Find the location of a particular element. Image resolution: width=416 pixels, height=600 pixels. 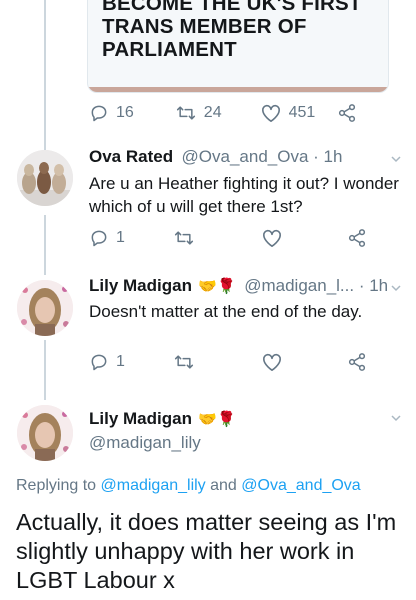

retweet-button: 24 is located at coordinates (198, 113).